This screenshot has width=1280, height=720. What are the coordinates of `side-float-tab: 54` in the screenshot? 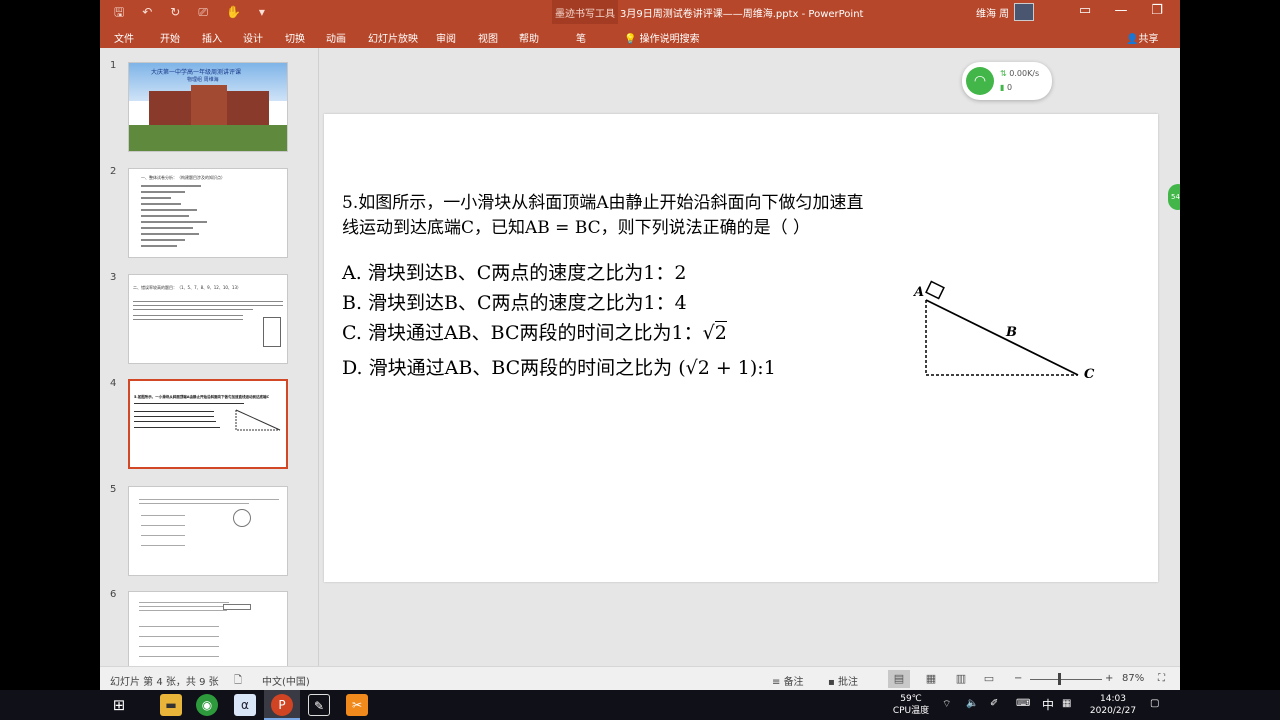 It's located at (1174, 197).